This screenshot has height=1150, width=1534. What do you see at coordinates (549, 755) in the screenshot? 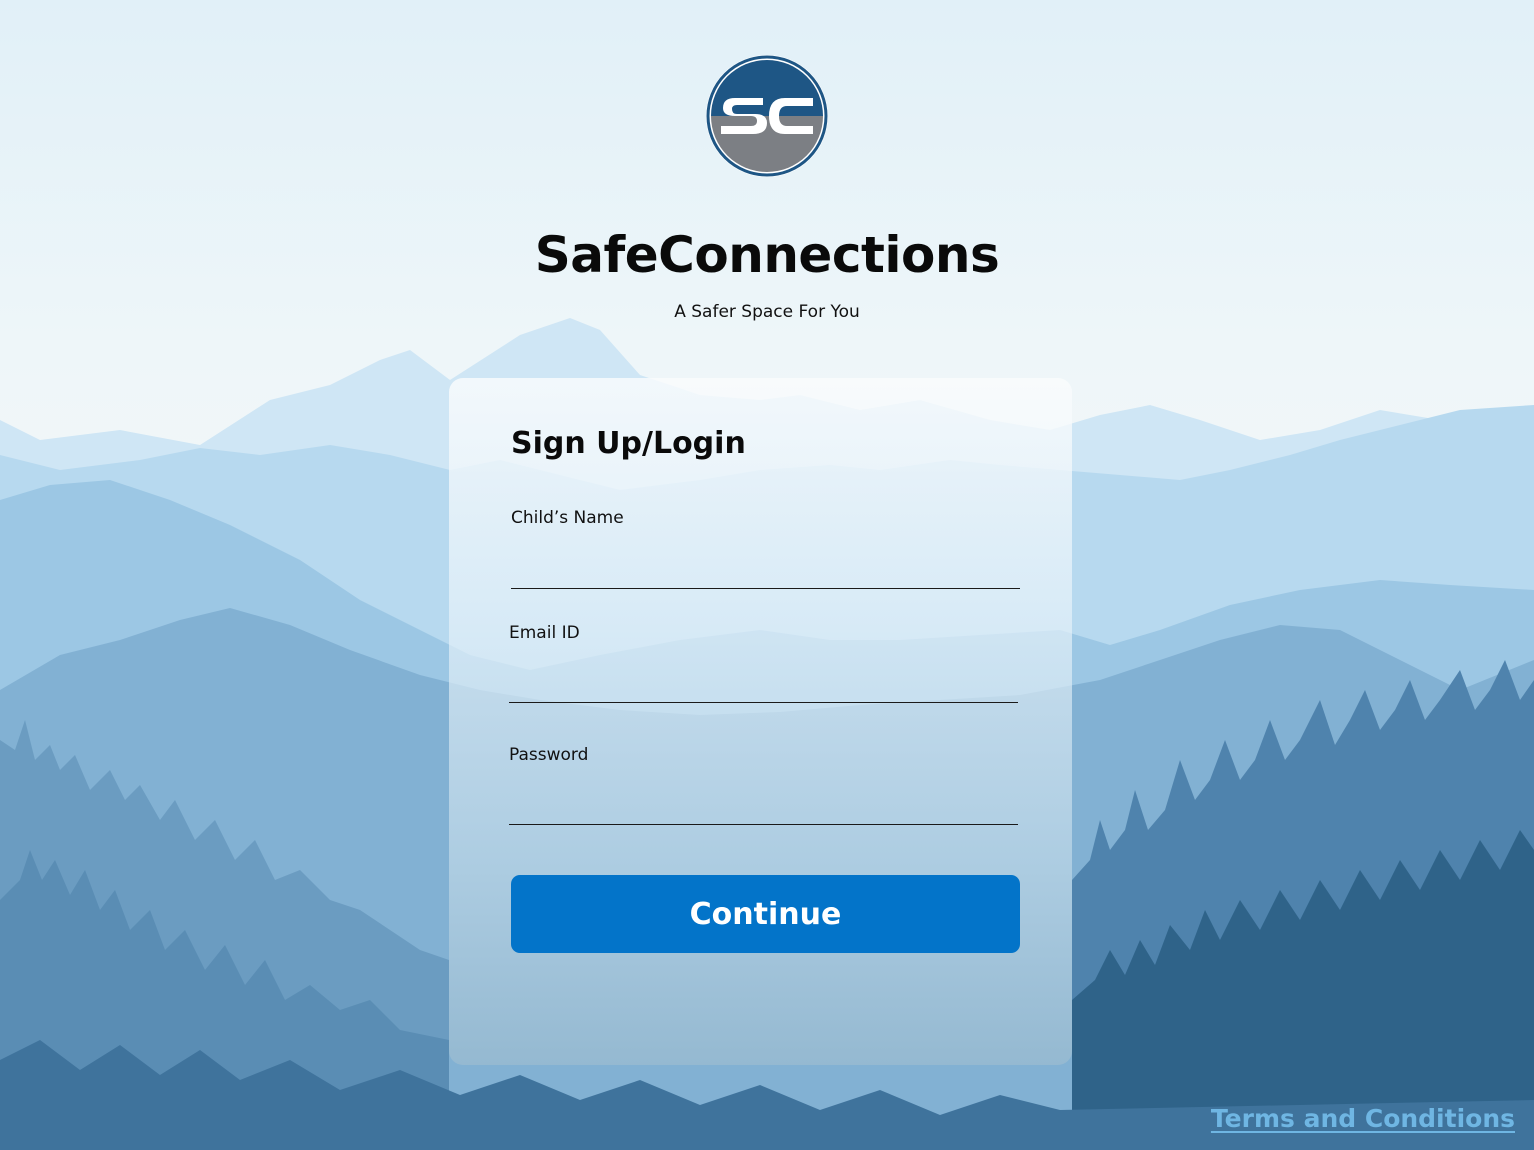
I see `password-label: Password` at bounding box center [549, 755].